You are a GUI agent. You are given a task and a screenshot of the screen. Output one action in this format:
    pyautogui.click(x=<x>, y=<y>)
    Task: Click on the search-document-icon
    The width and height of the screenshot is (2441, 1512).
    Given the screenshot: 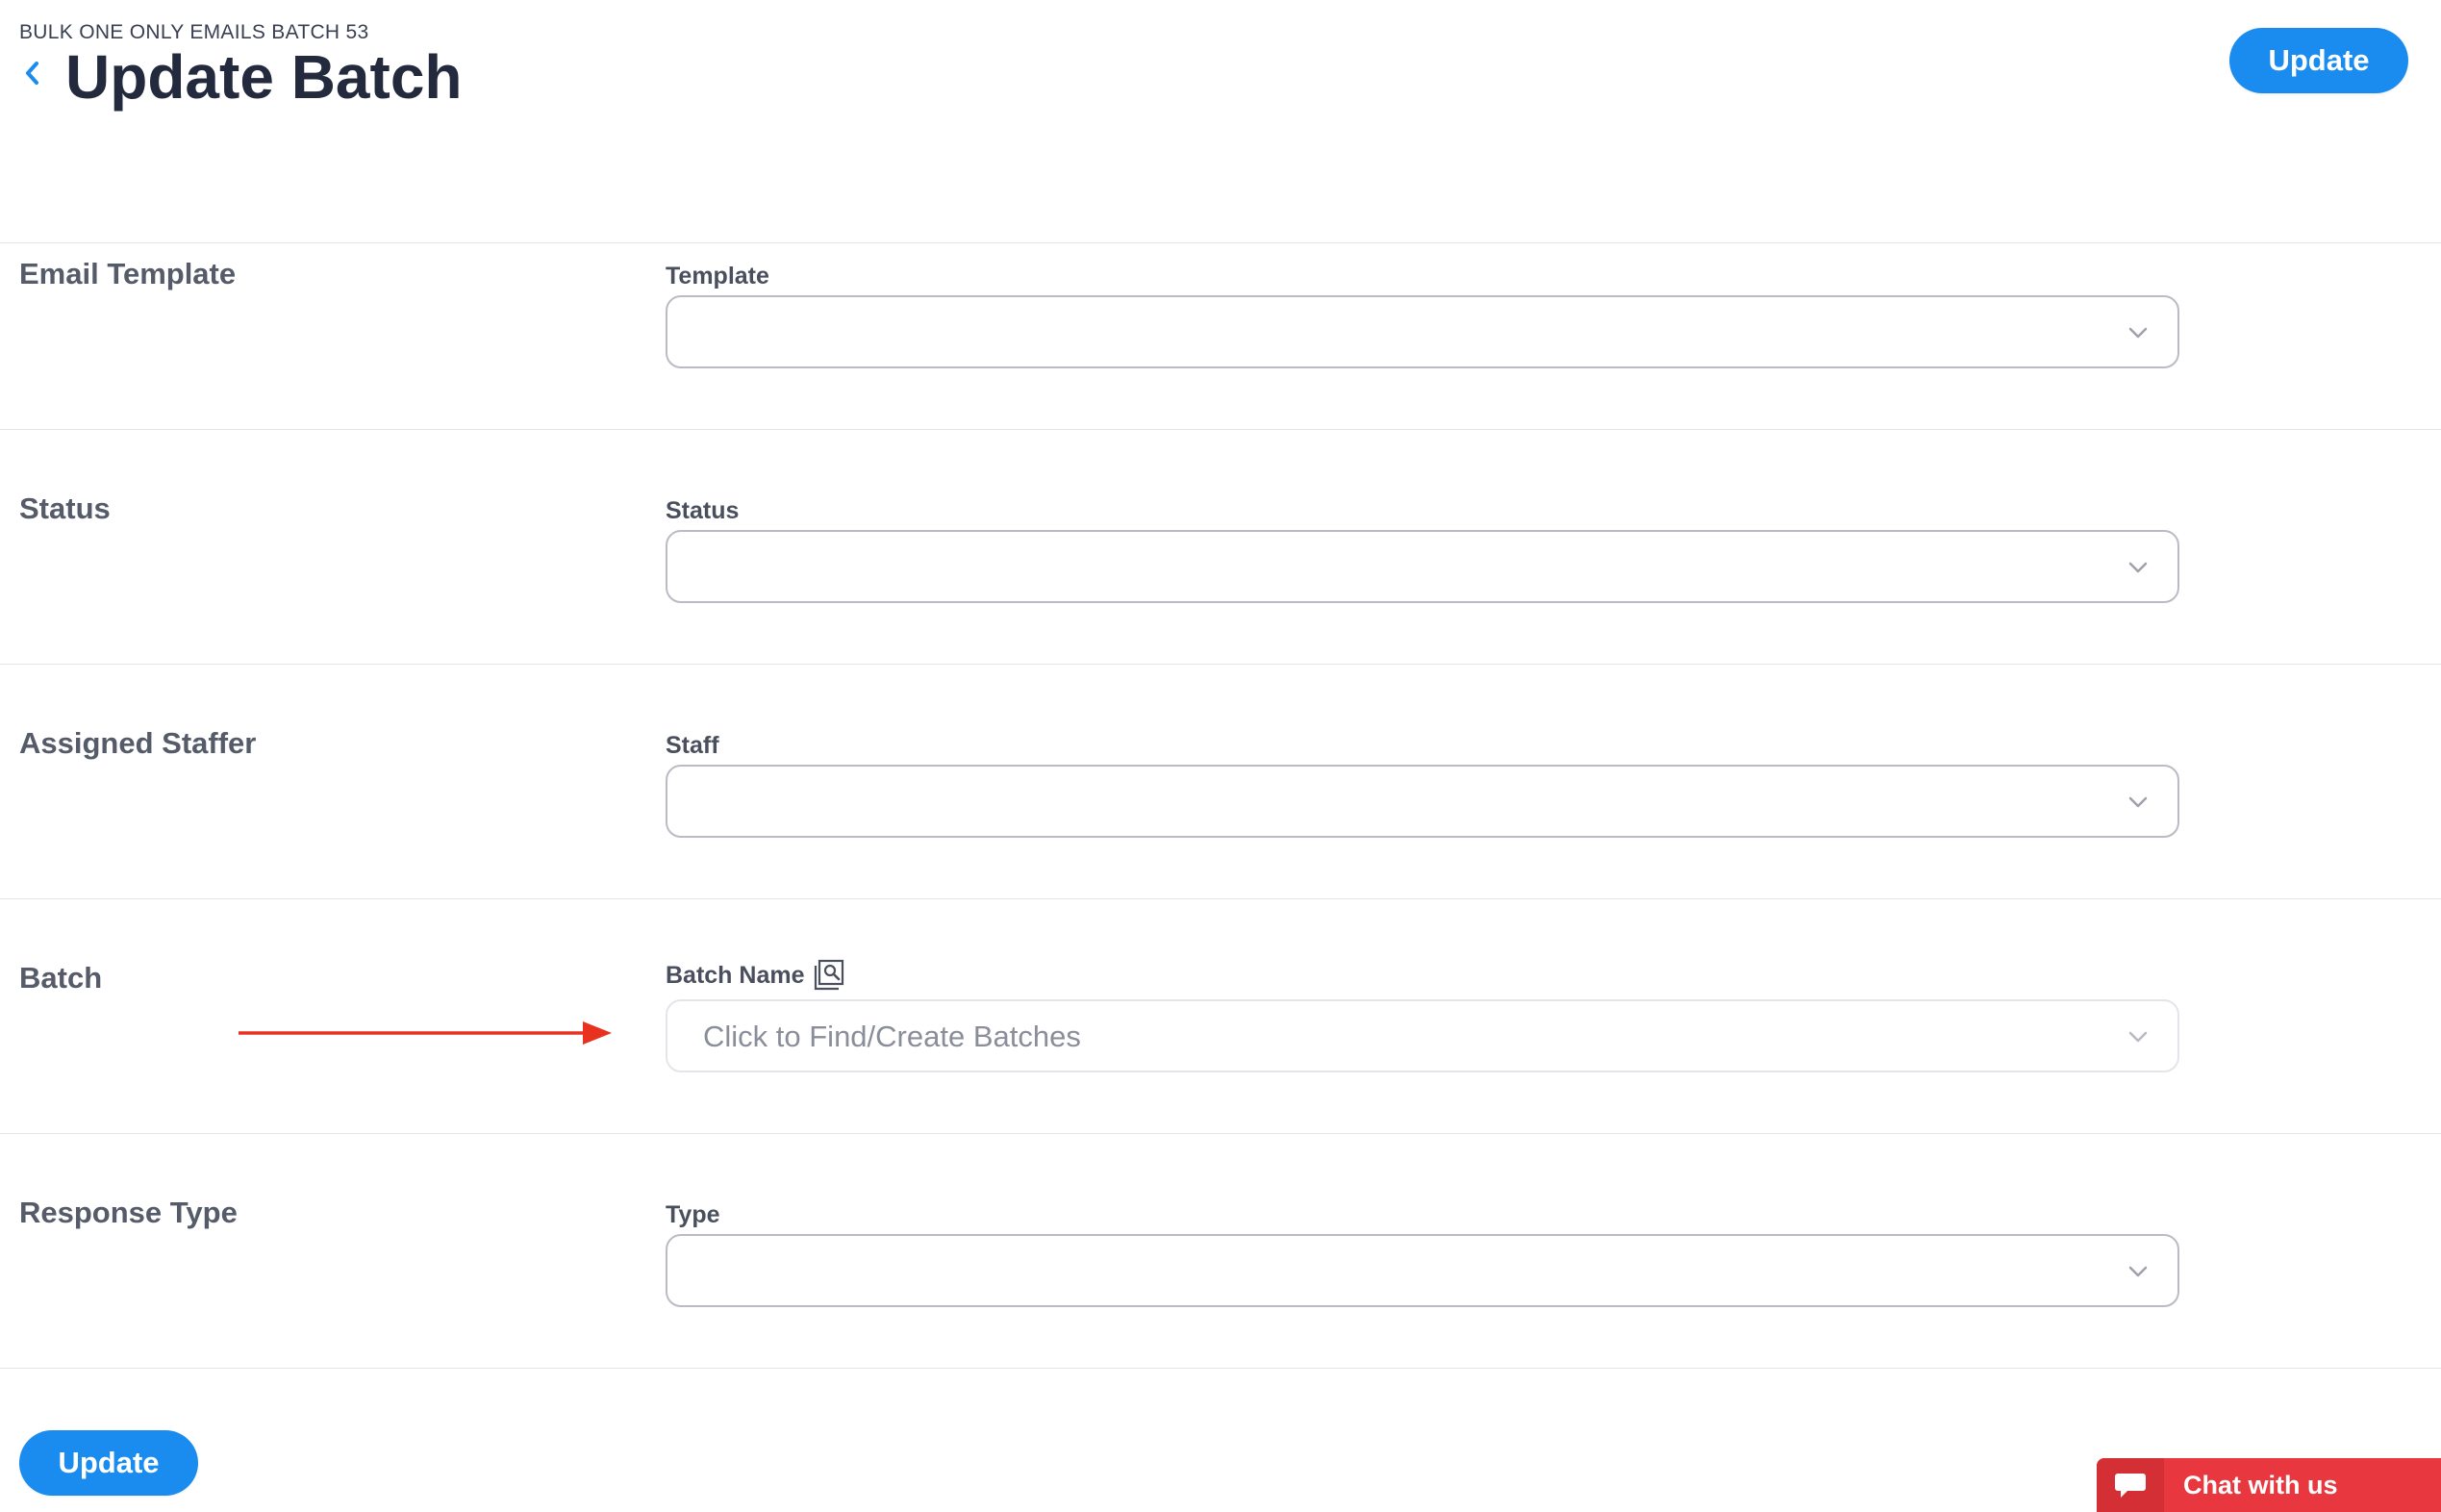 What is the action you would take?
    pyautogui.click(x=828, y=975)
    